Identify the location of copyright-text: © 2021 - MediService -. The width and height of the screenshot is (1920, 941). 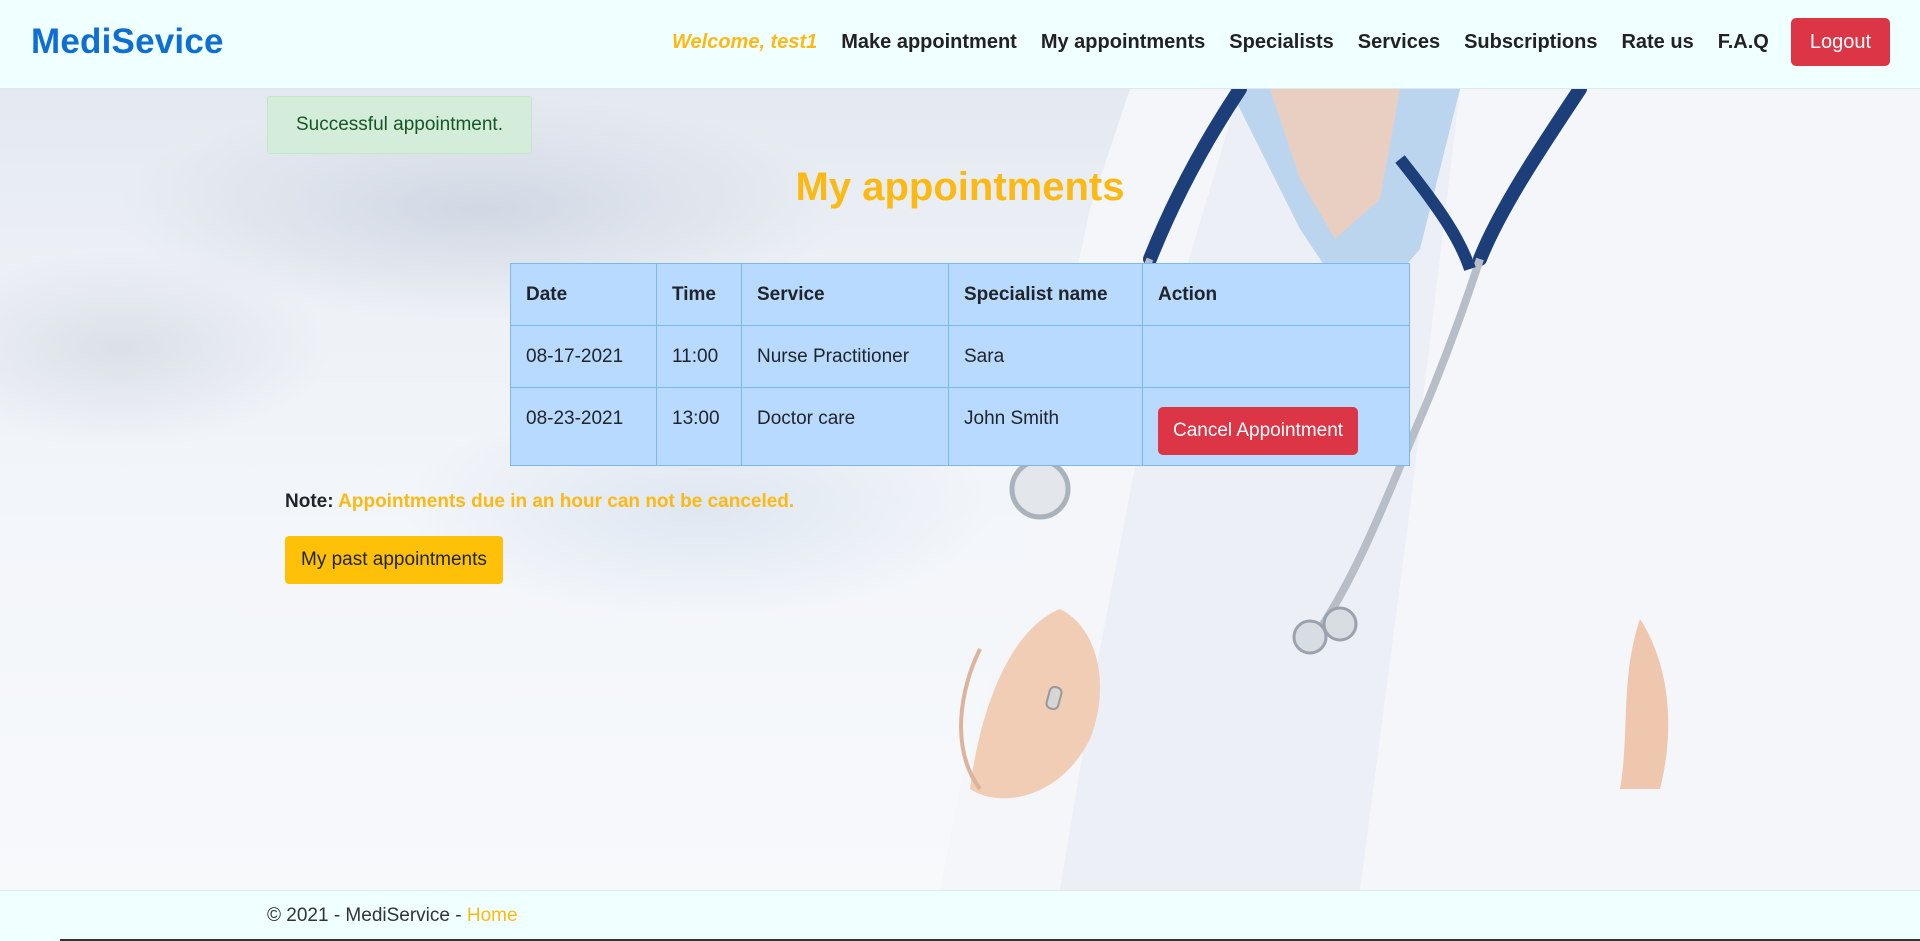
(367, 915).